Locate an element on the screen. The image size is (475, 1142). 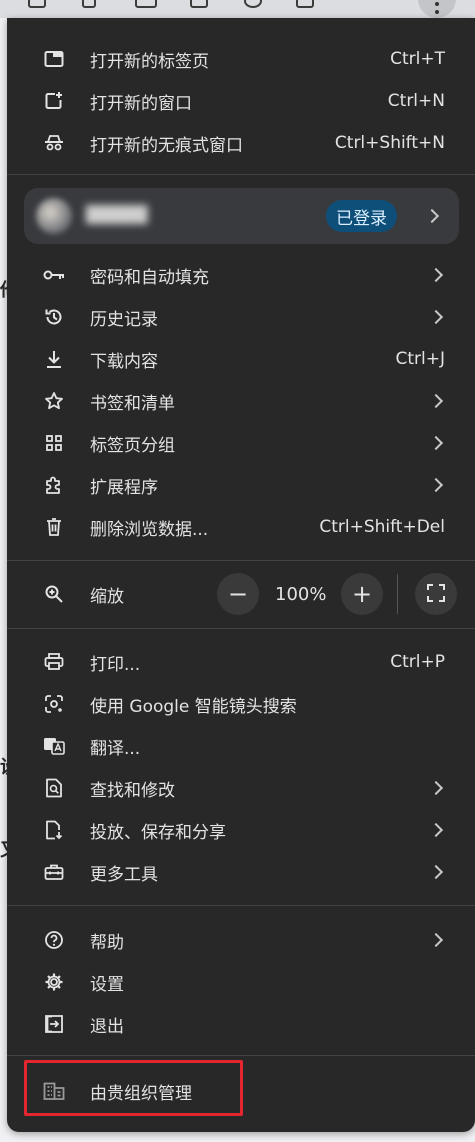
menu-item-more-tools: 更多工具 is located at coordinates (241, 872).